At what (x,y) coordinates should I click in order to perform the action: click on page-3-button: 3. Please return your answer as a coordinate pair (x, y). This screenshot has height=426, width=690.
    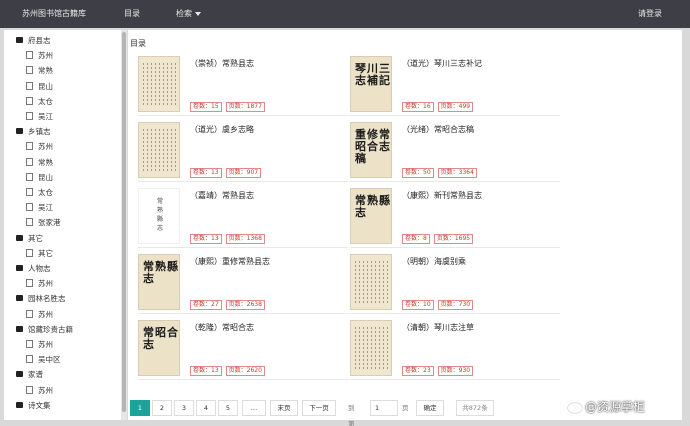
    Looking at the image, I should click on (184, 408).